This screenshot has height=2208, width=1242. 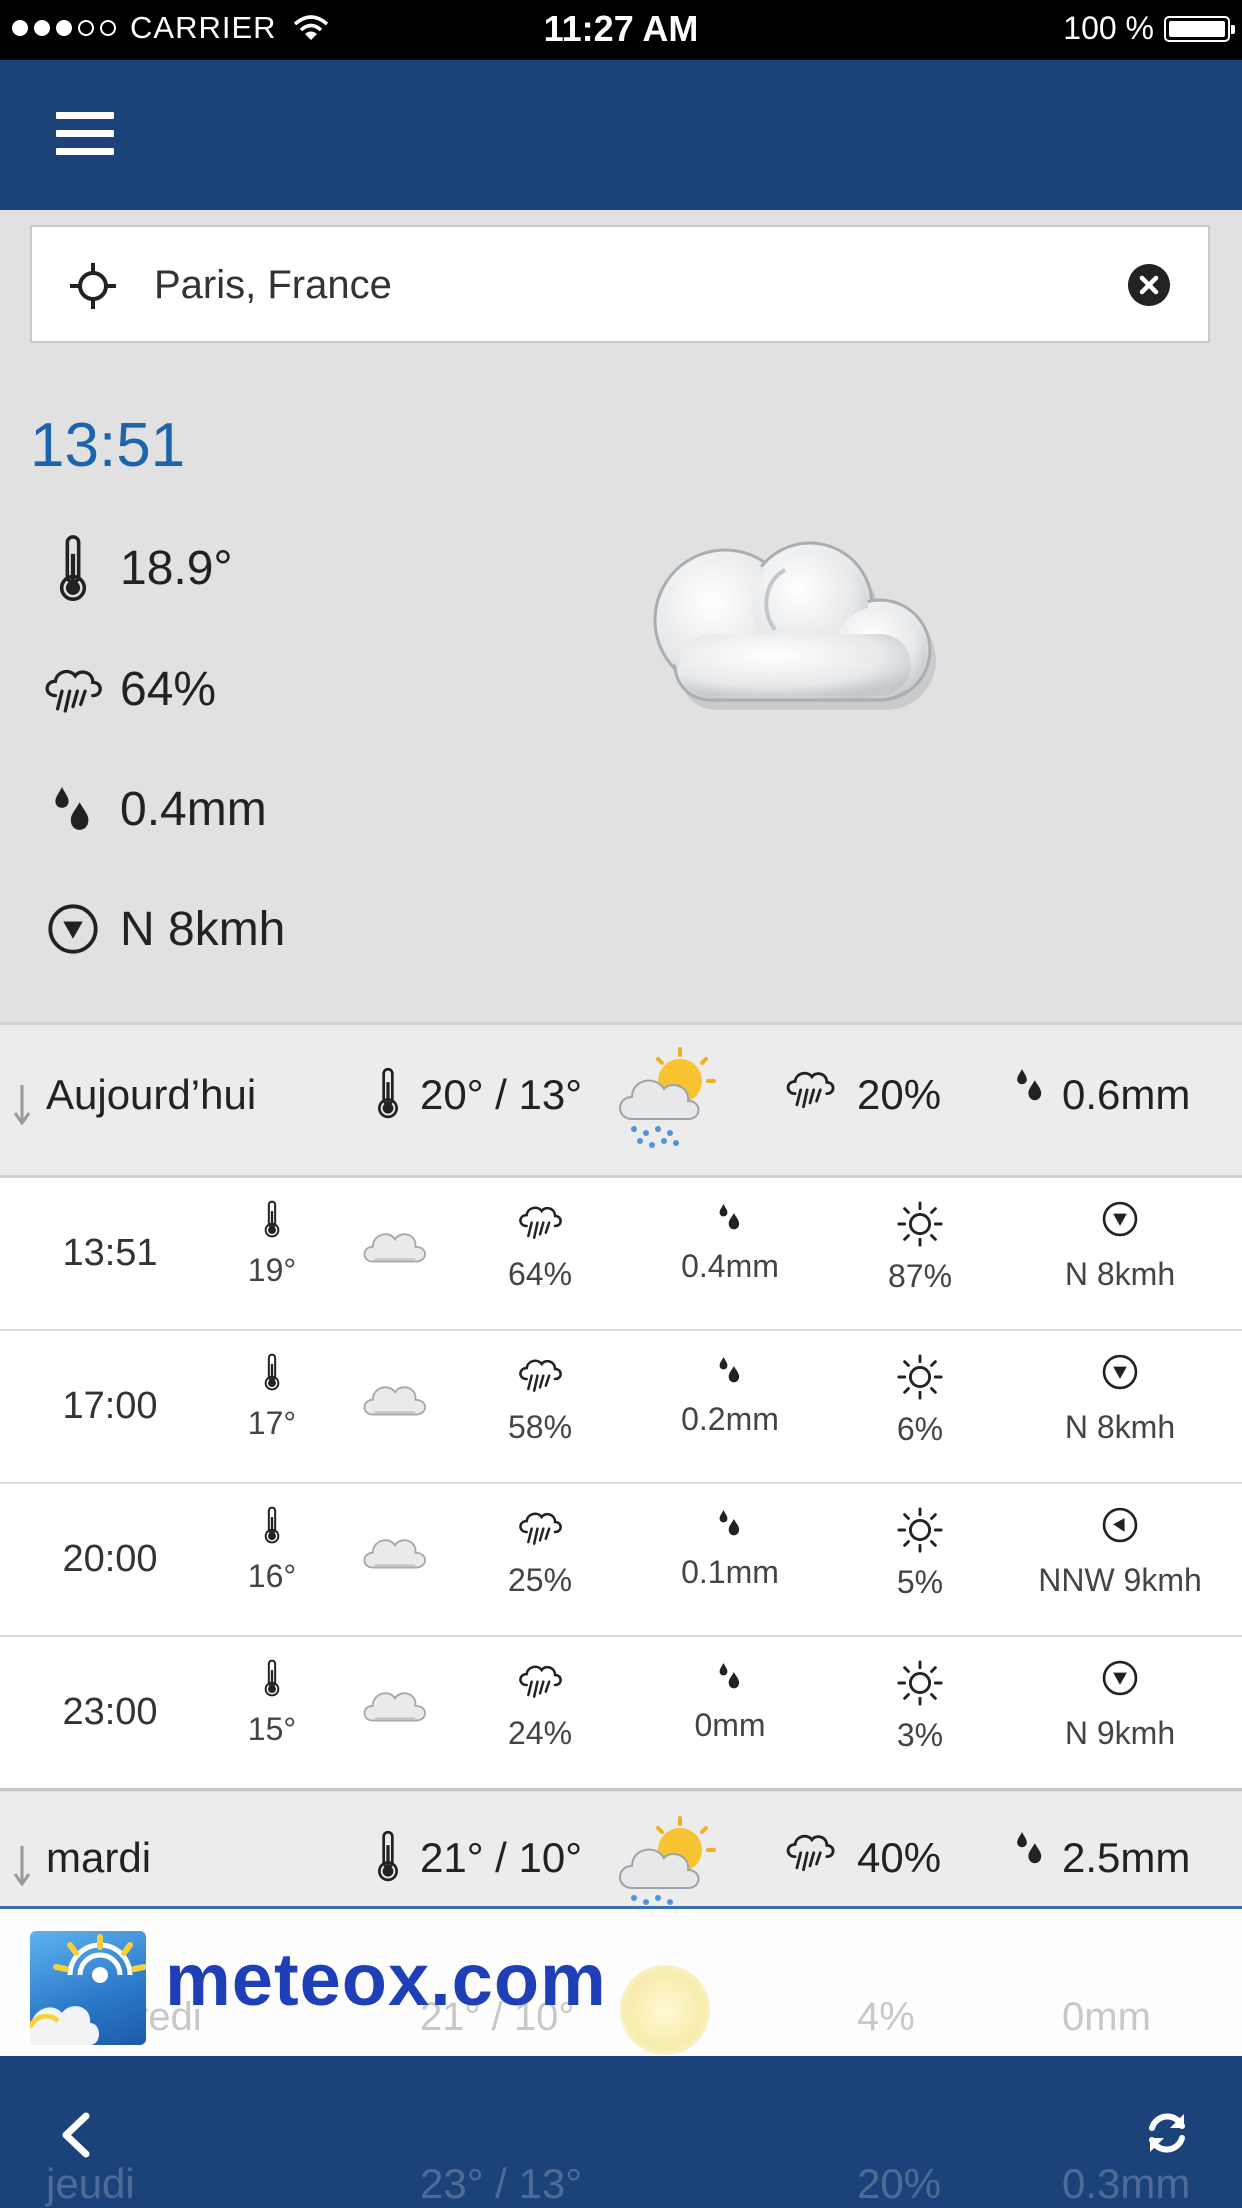 What do you see at coordinates (272, 1270) in the screenshot?
I see `hour-temp: 19°` at bounding box center [272, 1270].